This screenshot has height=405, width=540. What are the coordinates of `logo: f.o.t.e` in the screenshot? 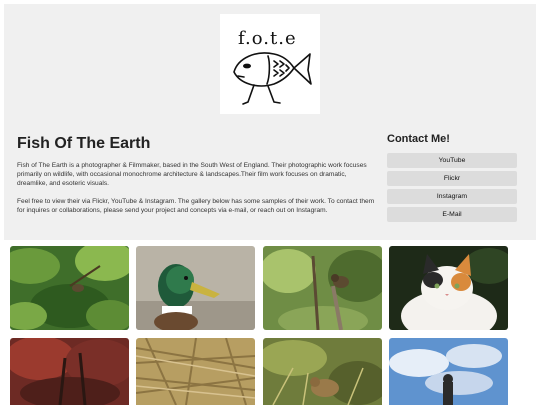 It's located at (270, 64).